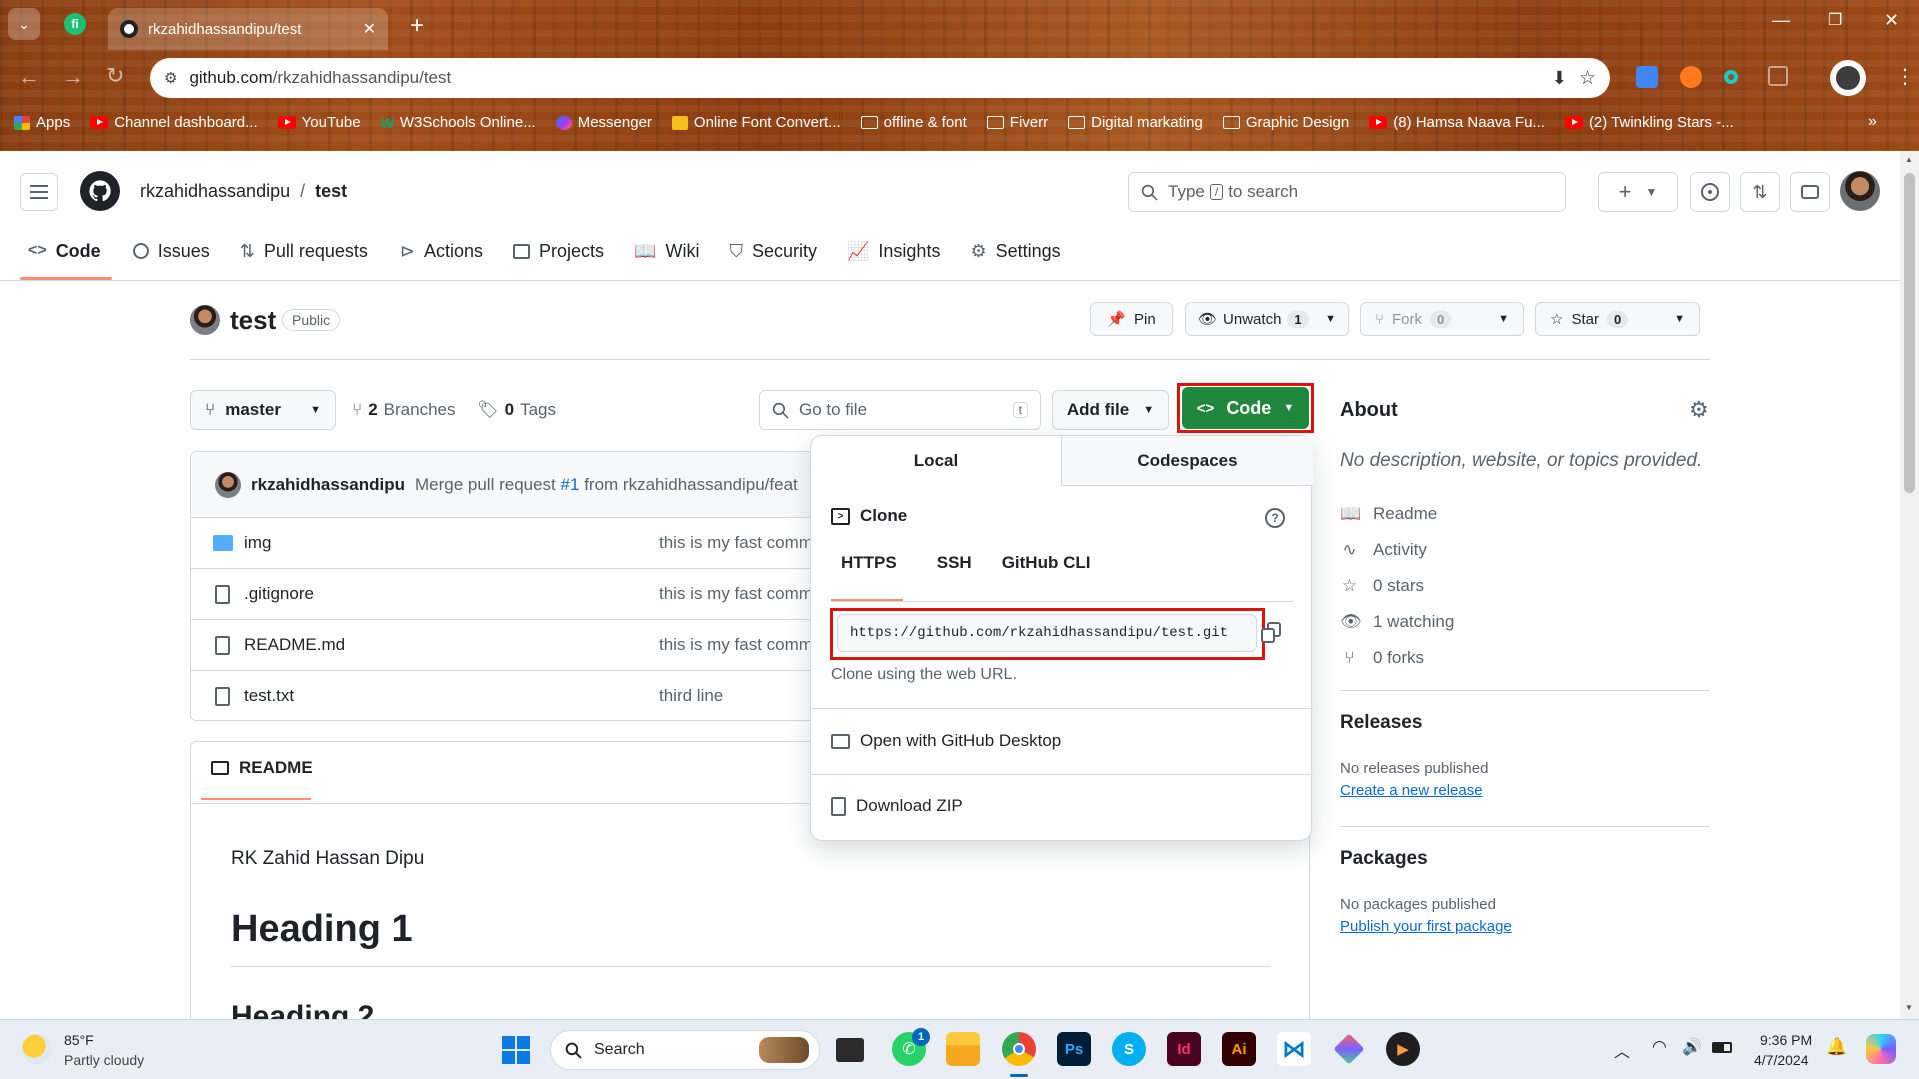 The height and width of the screenshot is (1079, 1919). I want to click on commit-author: rkzahidhassandipu, so click(328, 485).